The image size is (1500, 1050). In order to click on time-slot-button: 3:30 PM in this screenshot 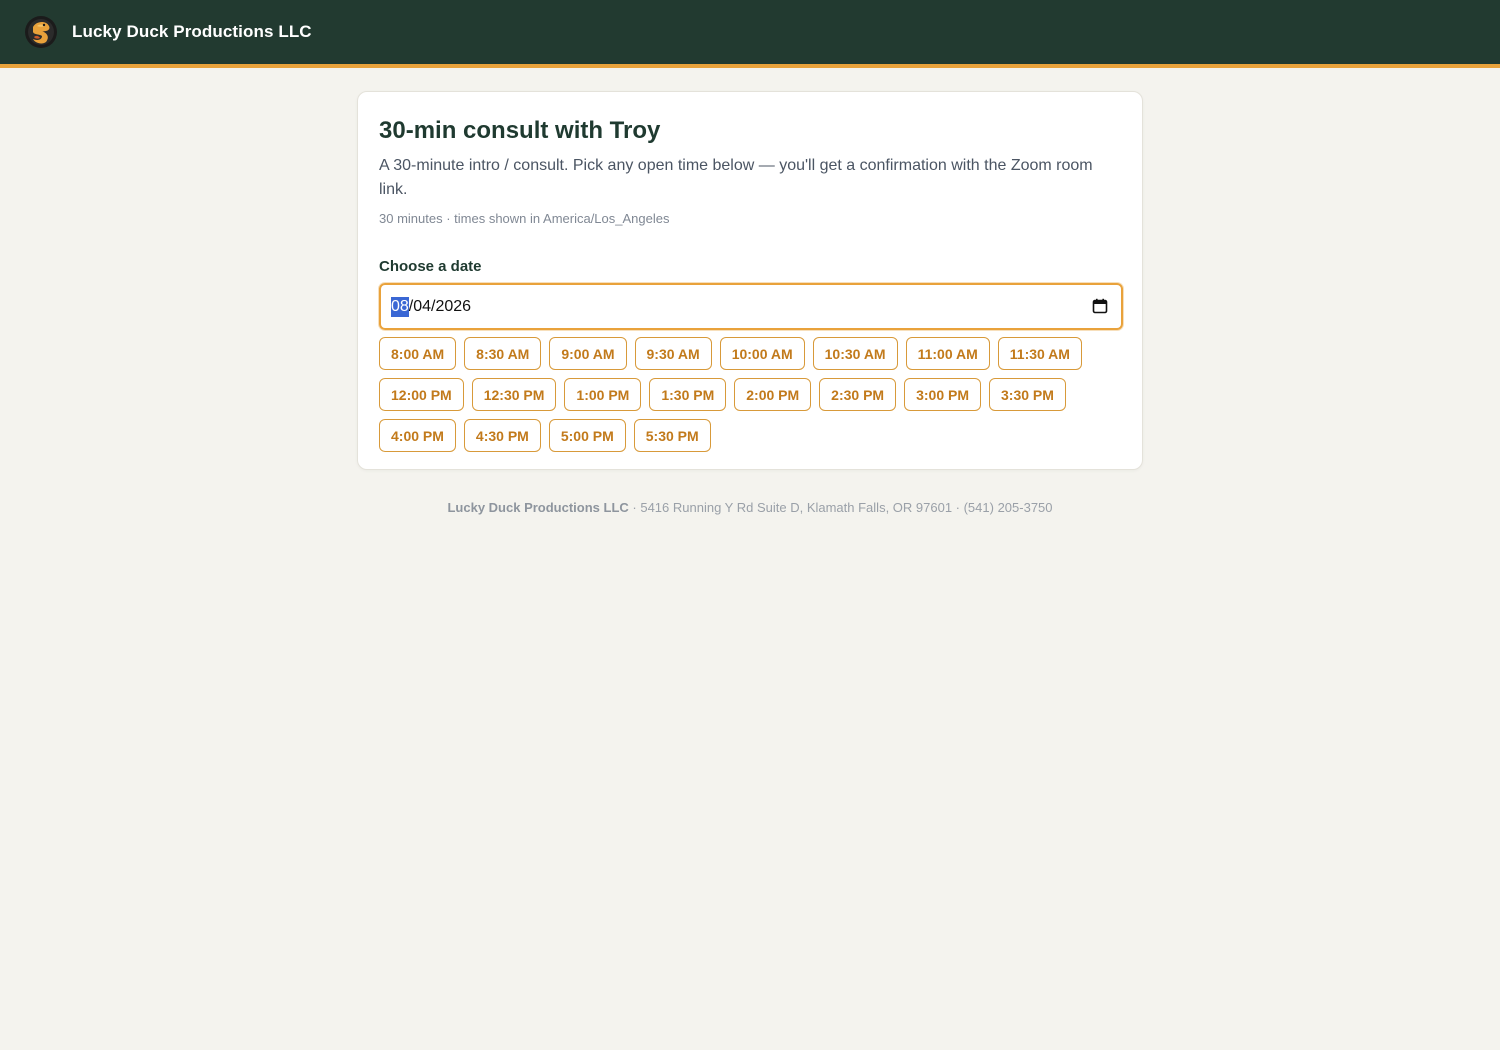, I will do `click(1027, 394)`.